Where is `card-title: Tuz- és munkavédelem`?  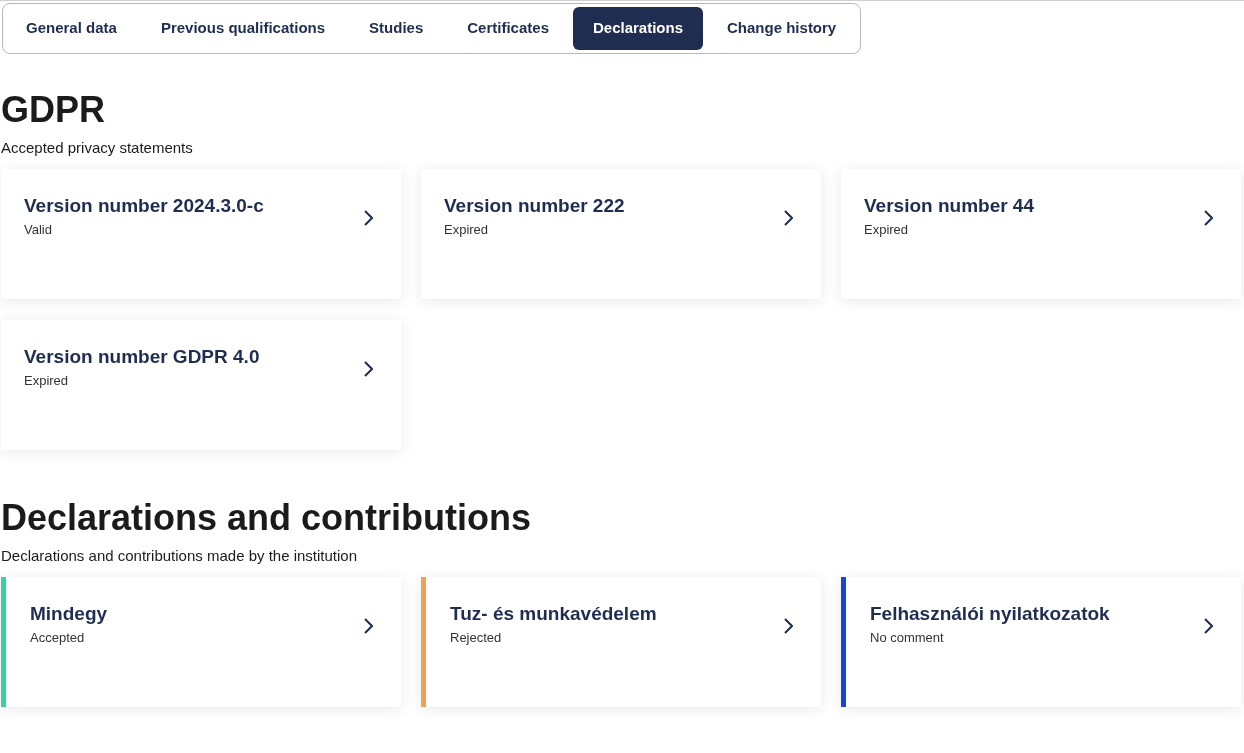
card-title: Tuz- és munkavédelem is located at coordinates (553, 614).